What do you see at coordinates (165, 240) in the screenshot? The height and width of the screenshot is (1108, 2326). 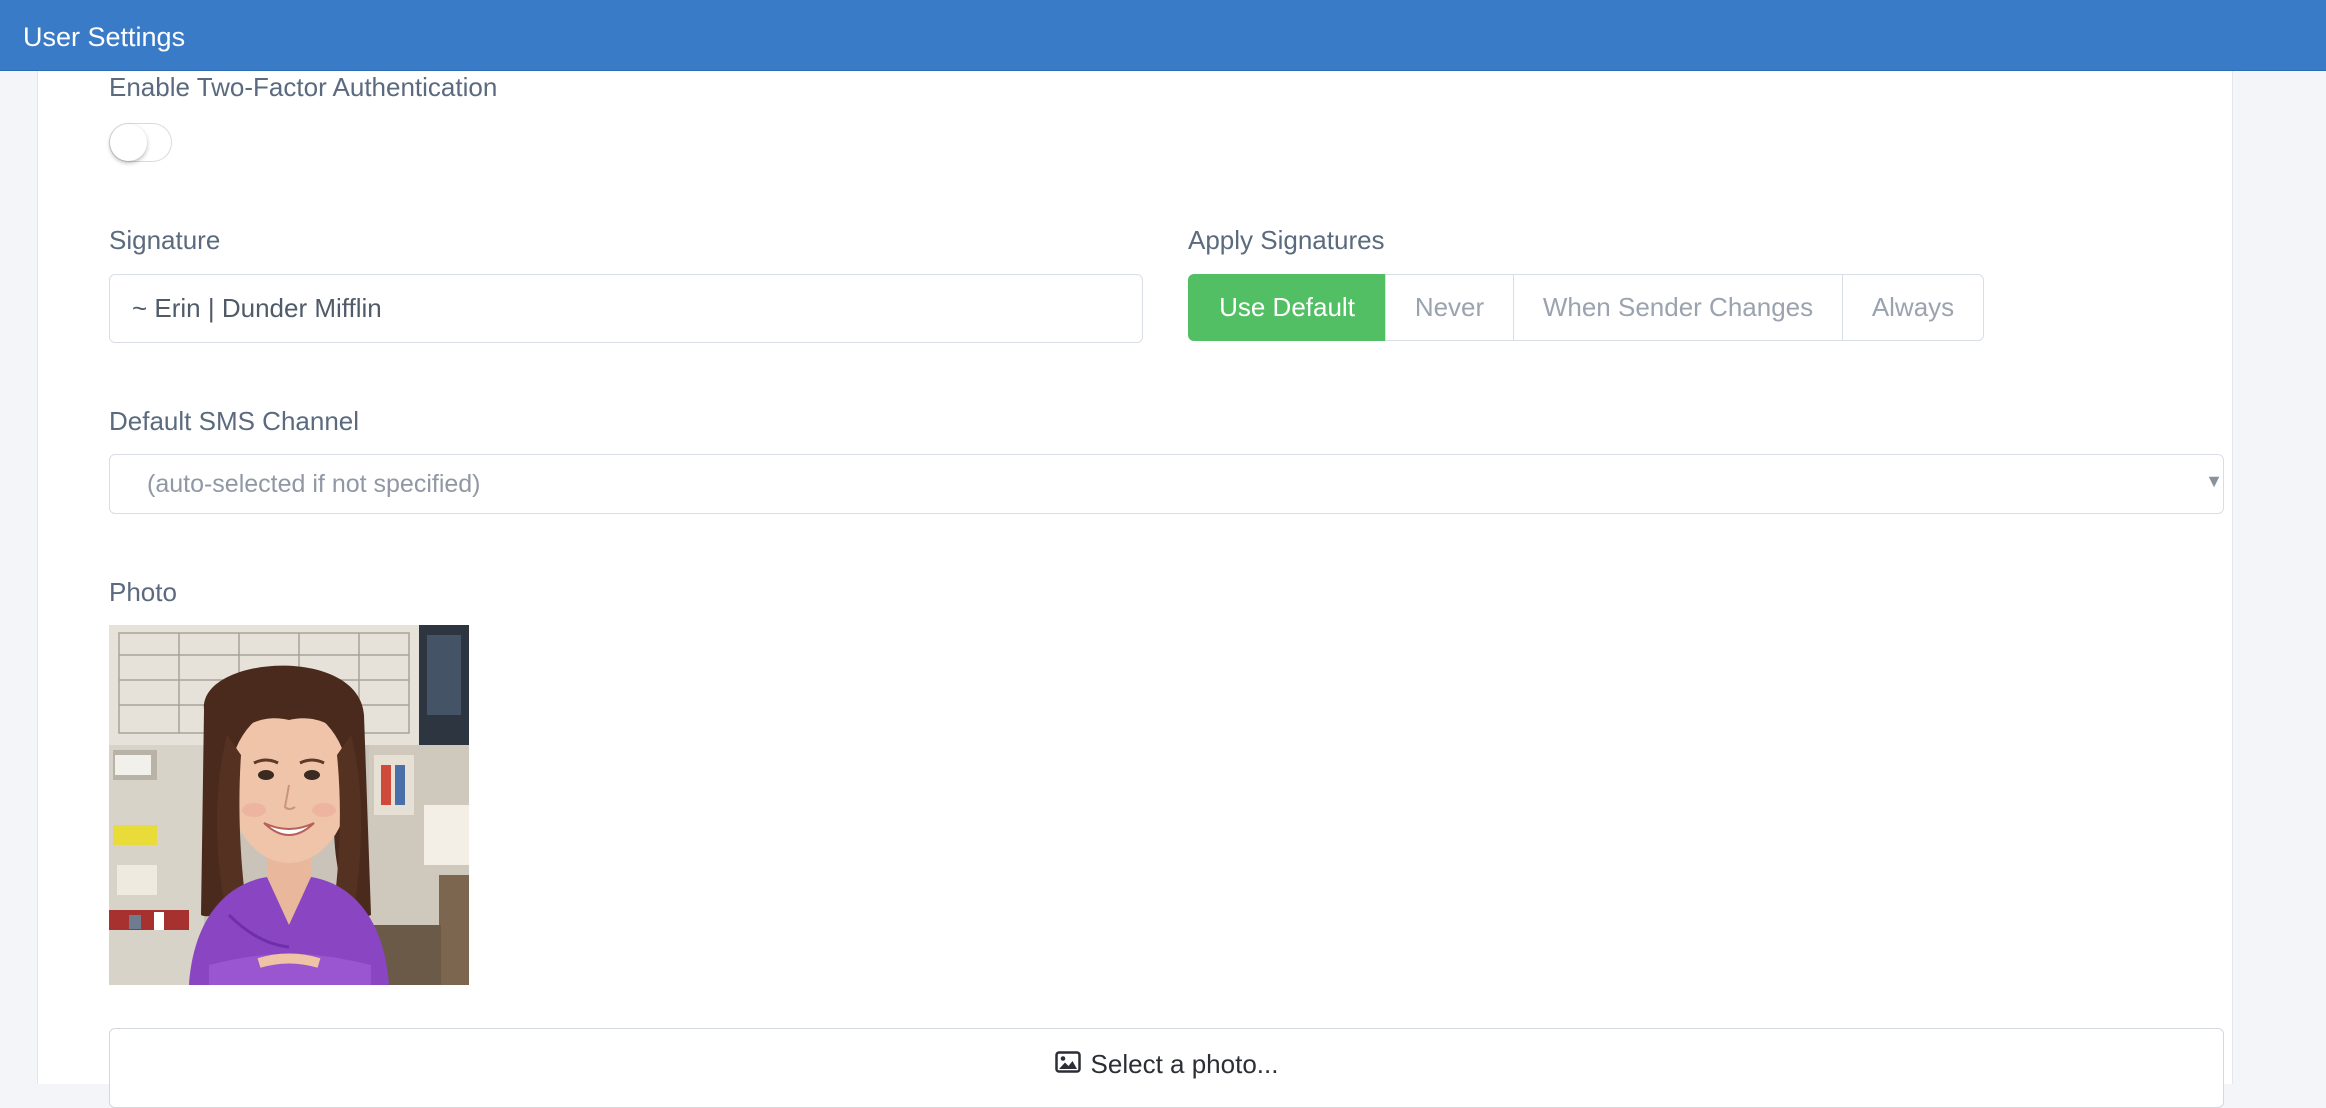 I see `signature-label: Signature` at bounding box center [165, 240].